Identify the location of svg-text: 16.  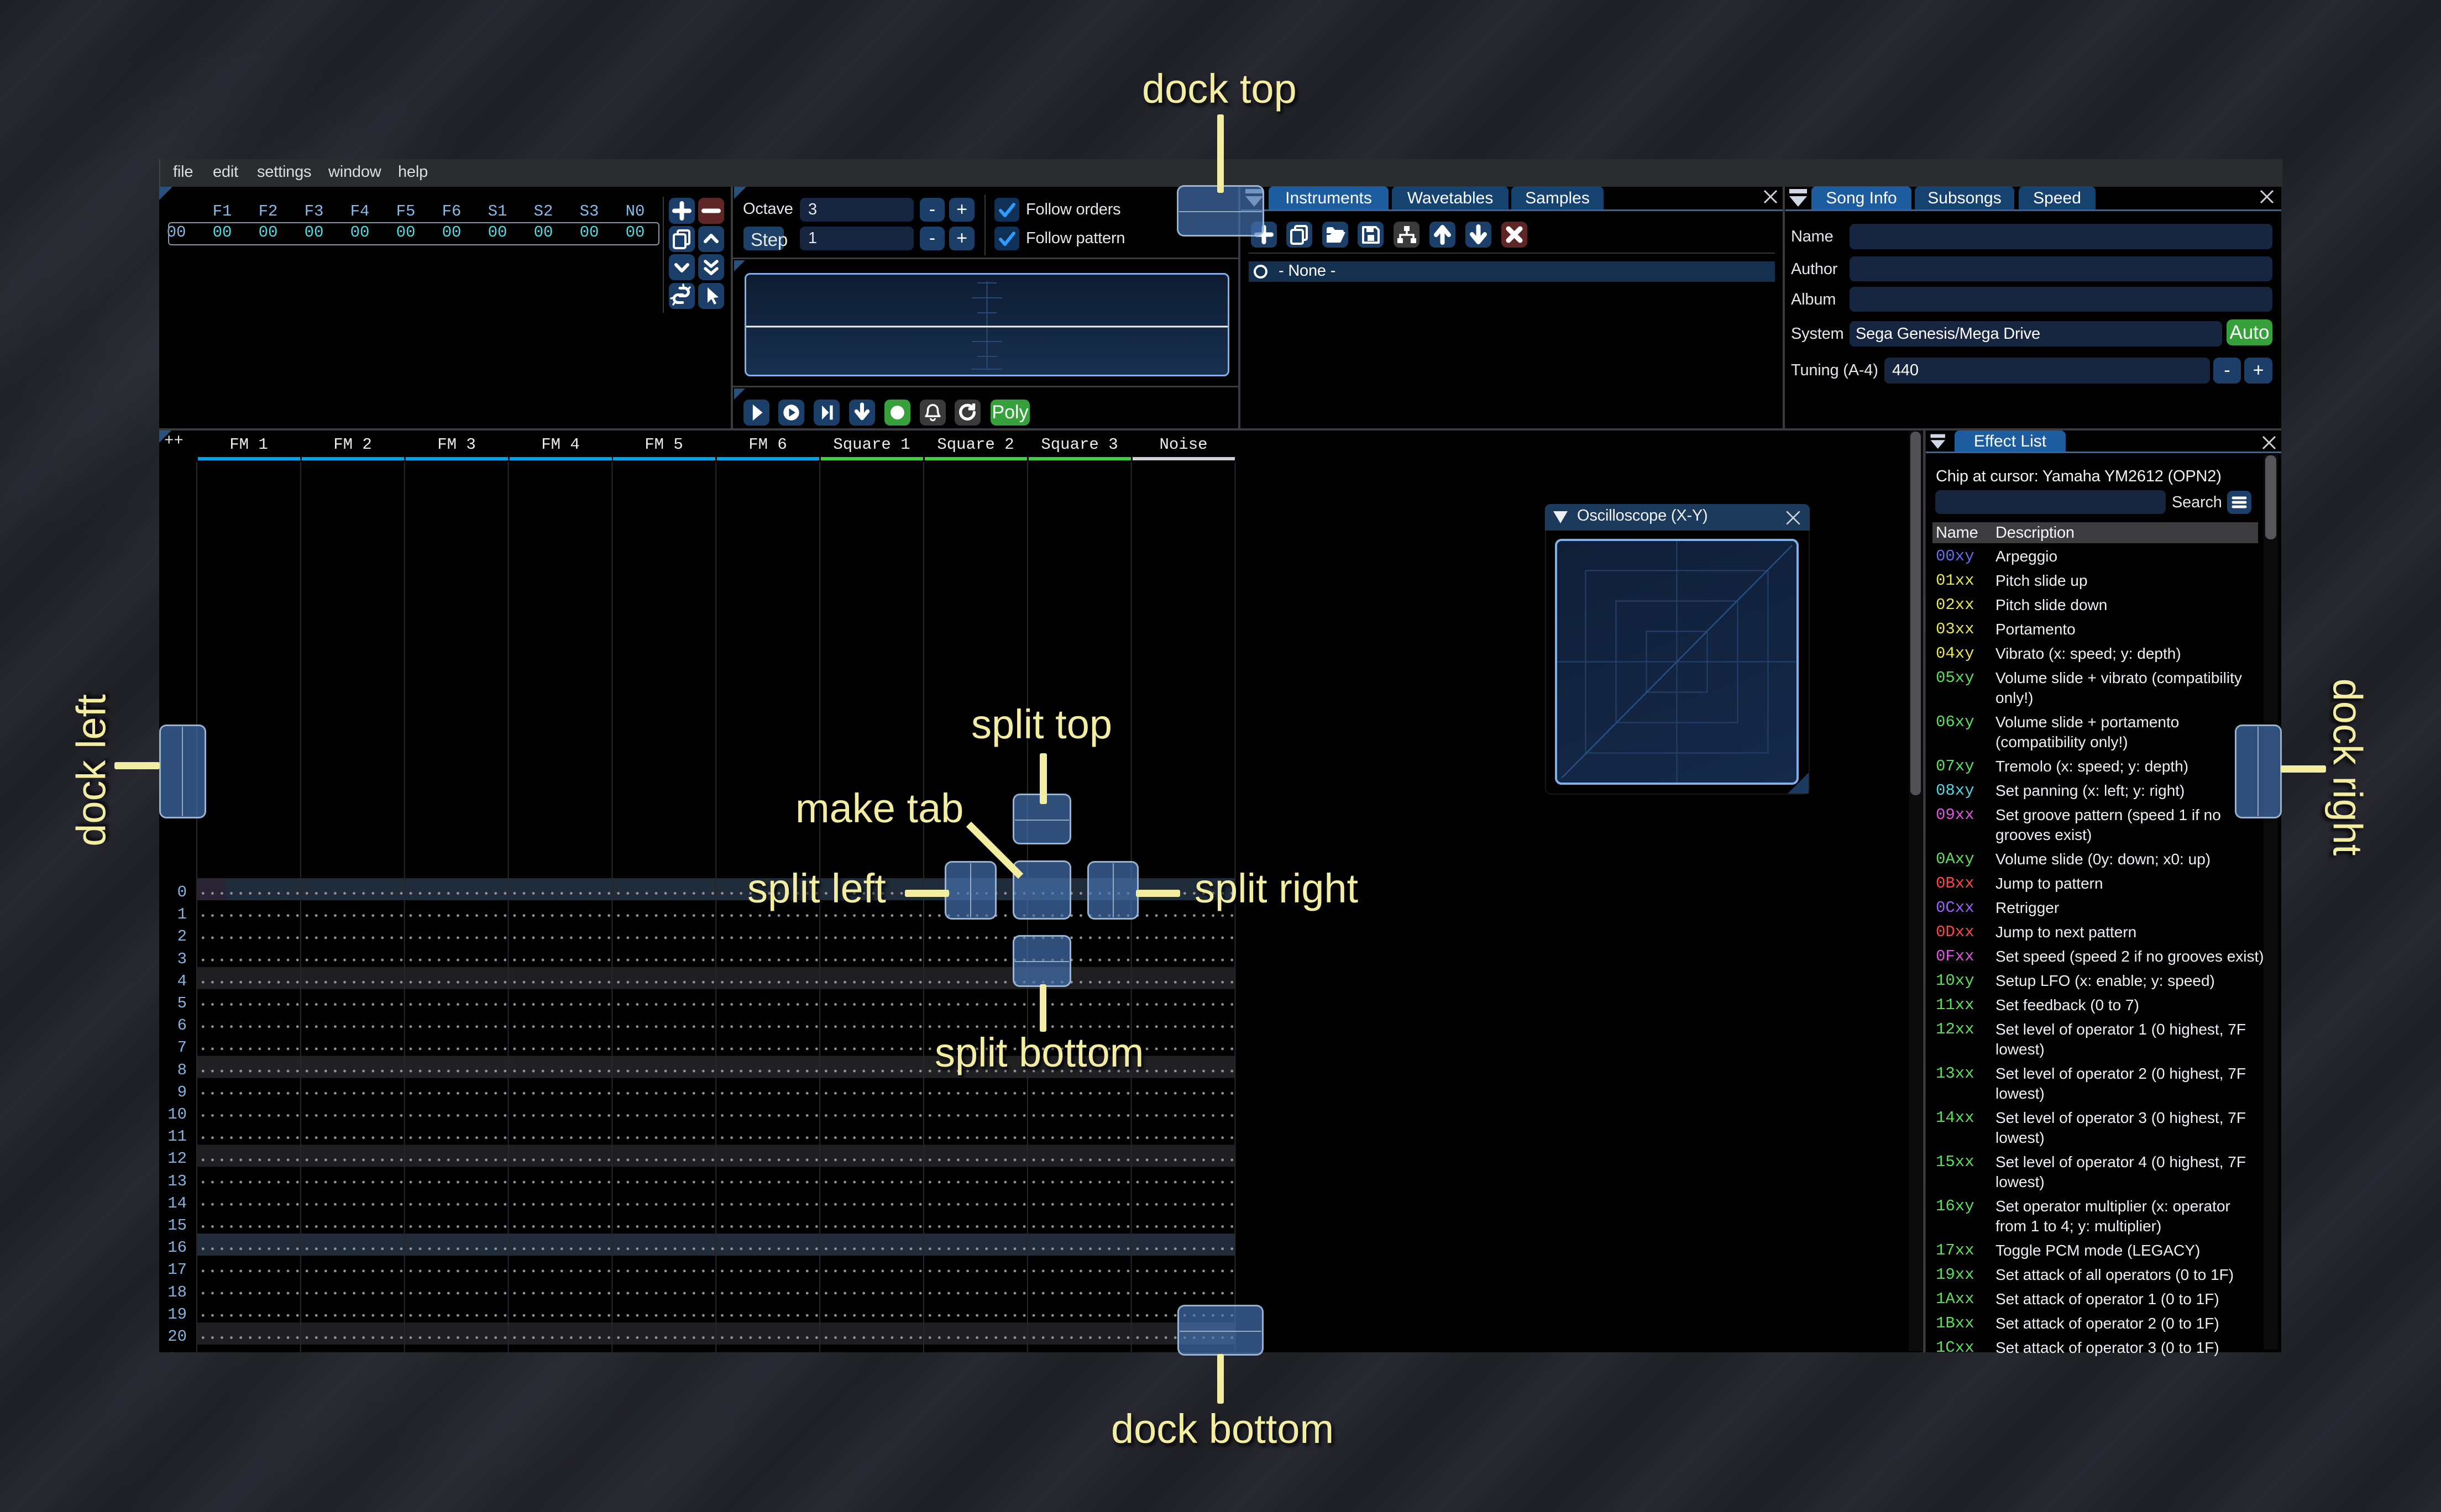
(177, 1247).